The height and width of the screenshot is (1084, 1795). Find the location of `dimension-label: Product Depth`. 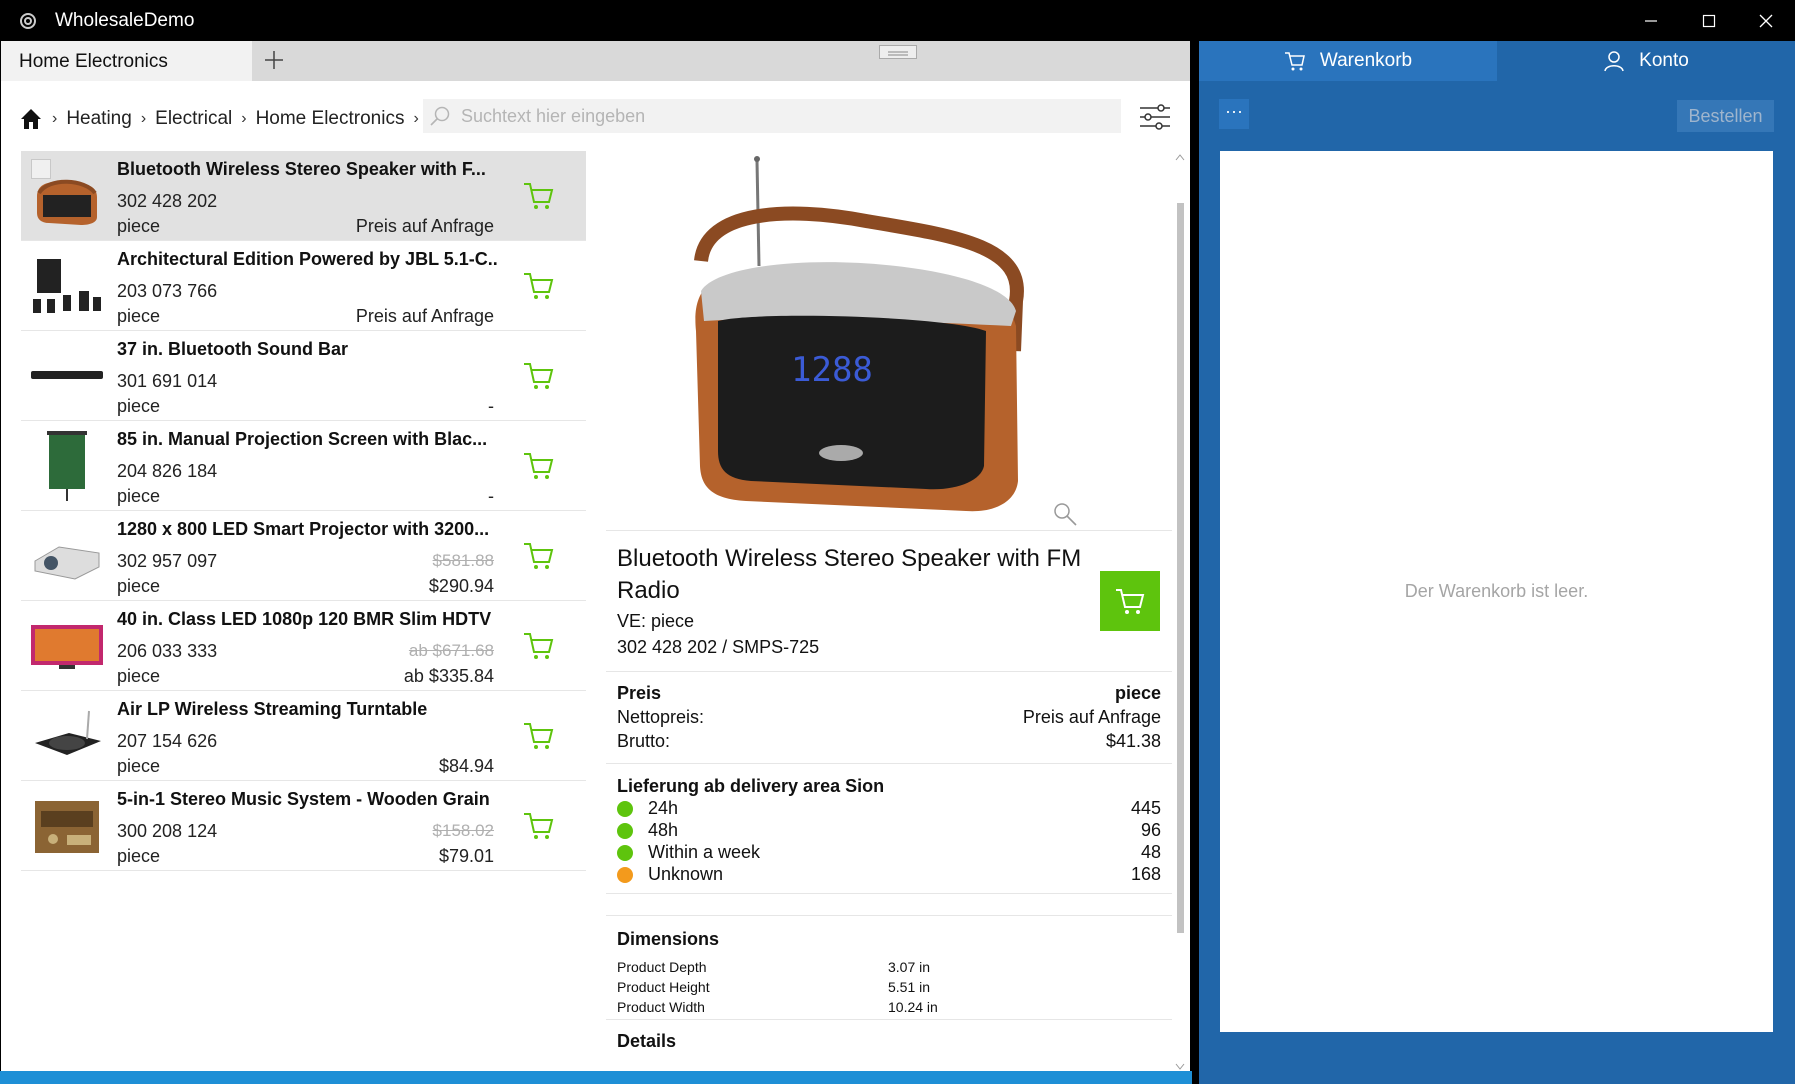

dimension-label: Product Depth is located at coordinates (662, 967).